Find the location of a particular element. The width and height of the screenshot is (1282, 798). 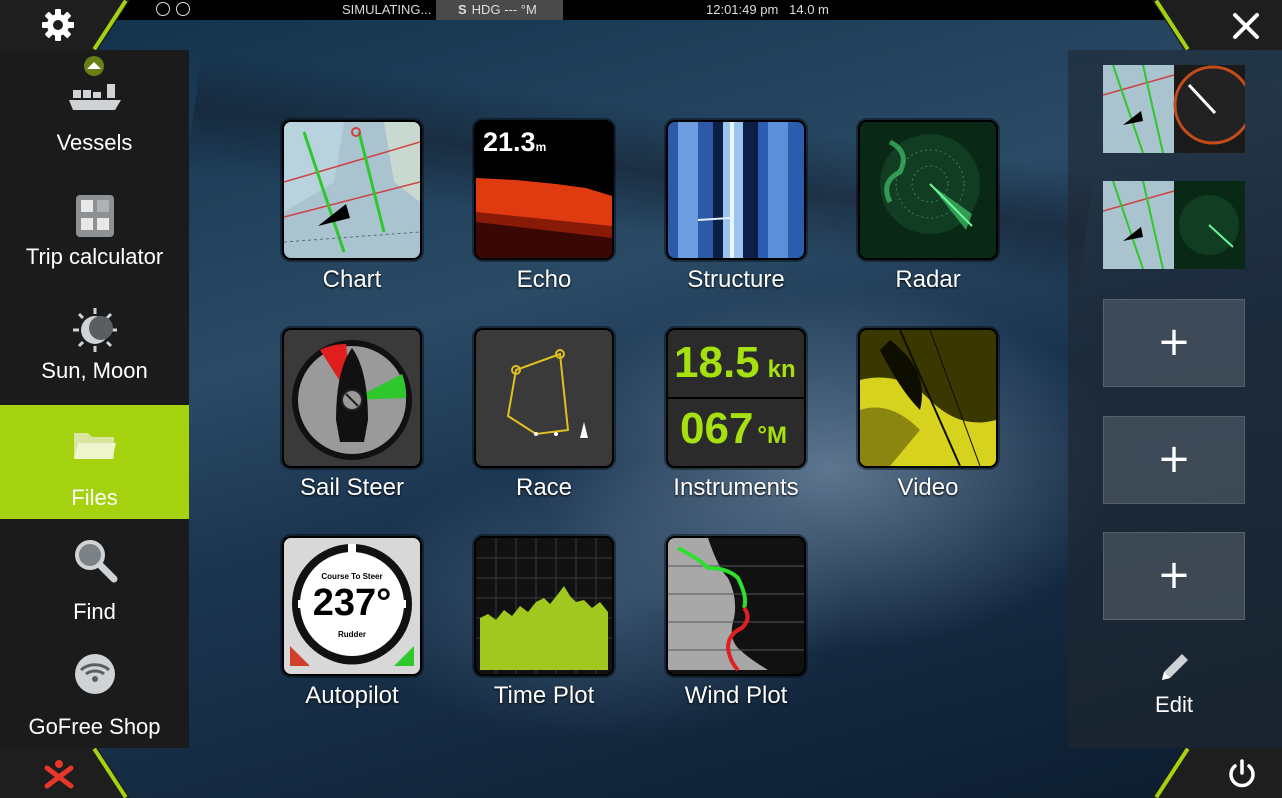

heading-readout: S HDG --- °M is located at coordinates (499, 10).